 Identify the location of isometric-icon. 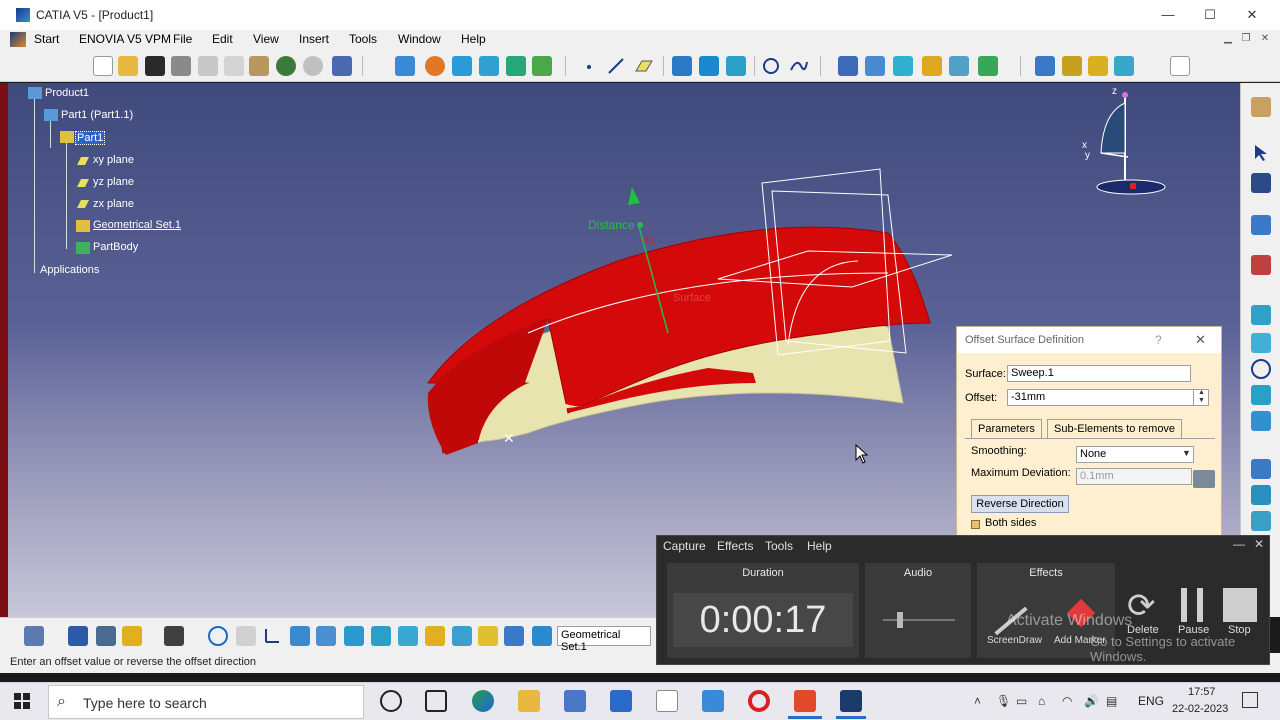
(435, 636).